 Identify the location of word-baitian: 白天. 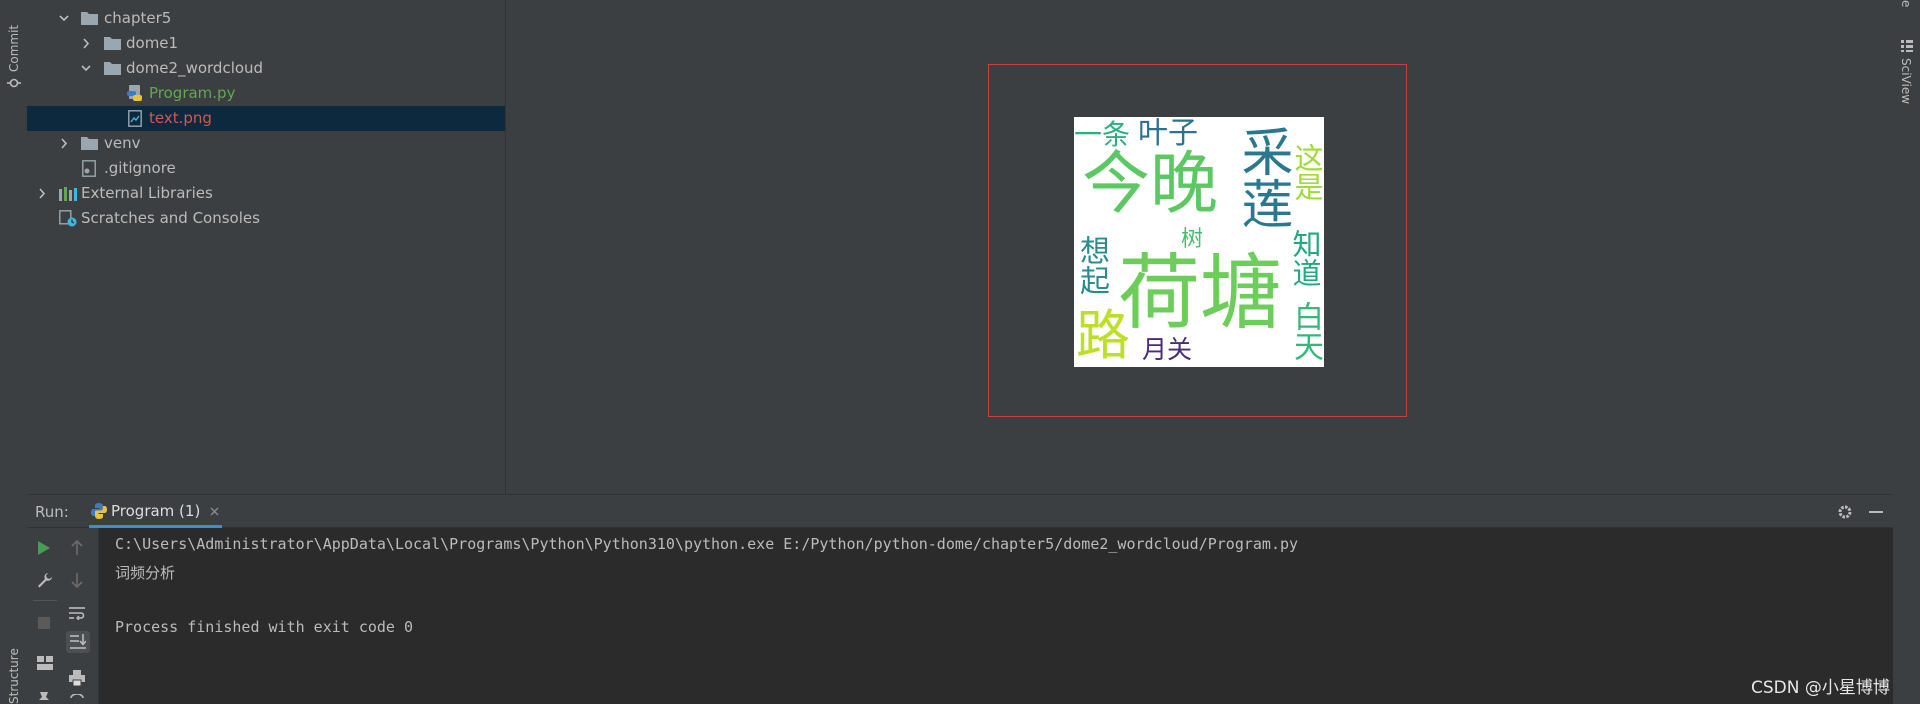
(1305, 331).